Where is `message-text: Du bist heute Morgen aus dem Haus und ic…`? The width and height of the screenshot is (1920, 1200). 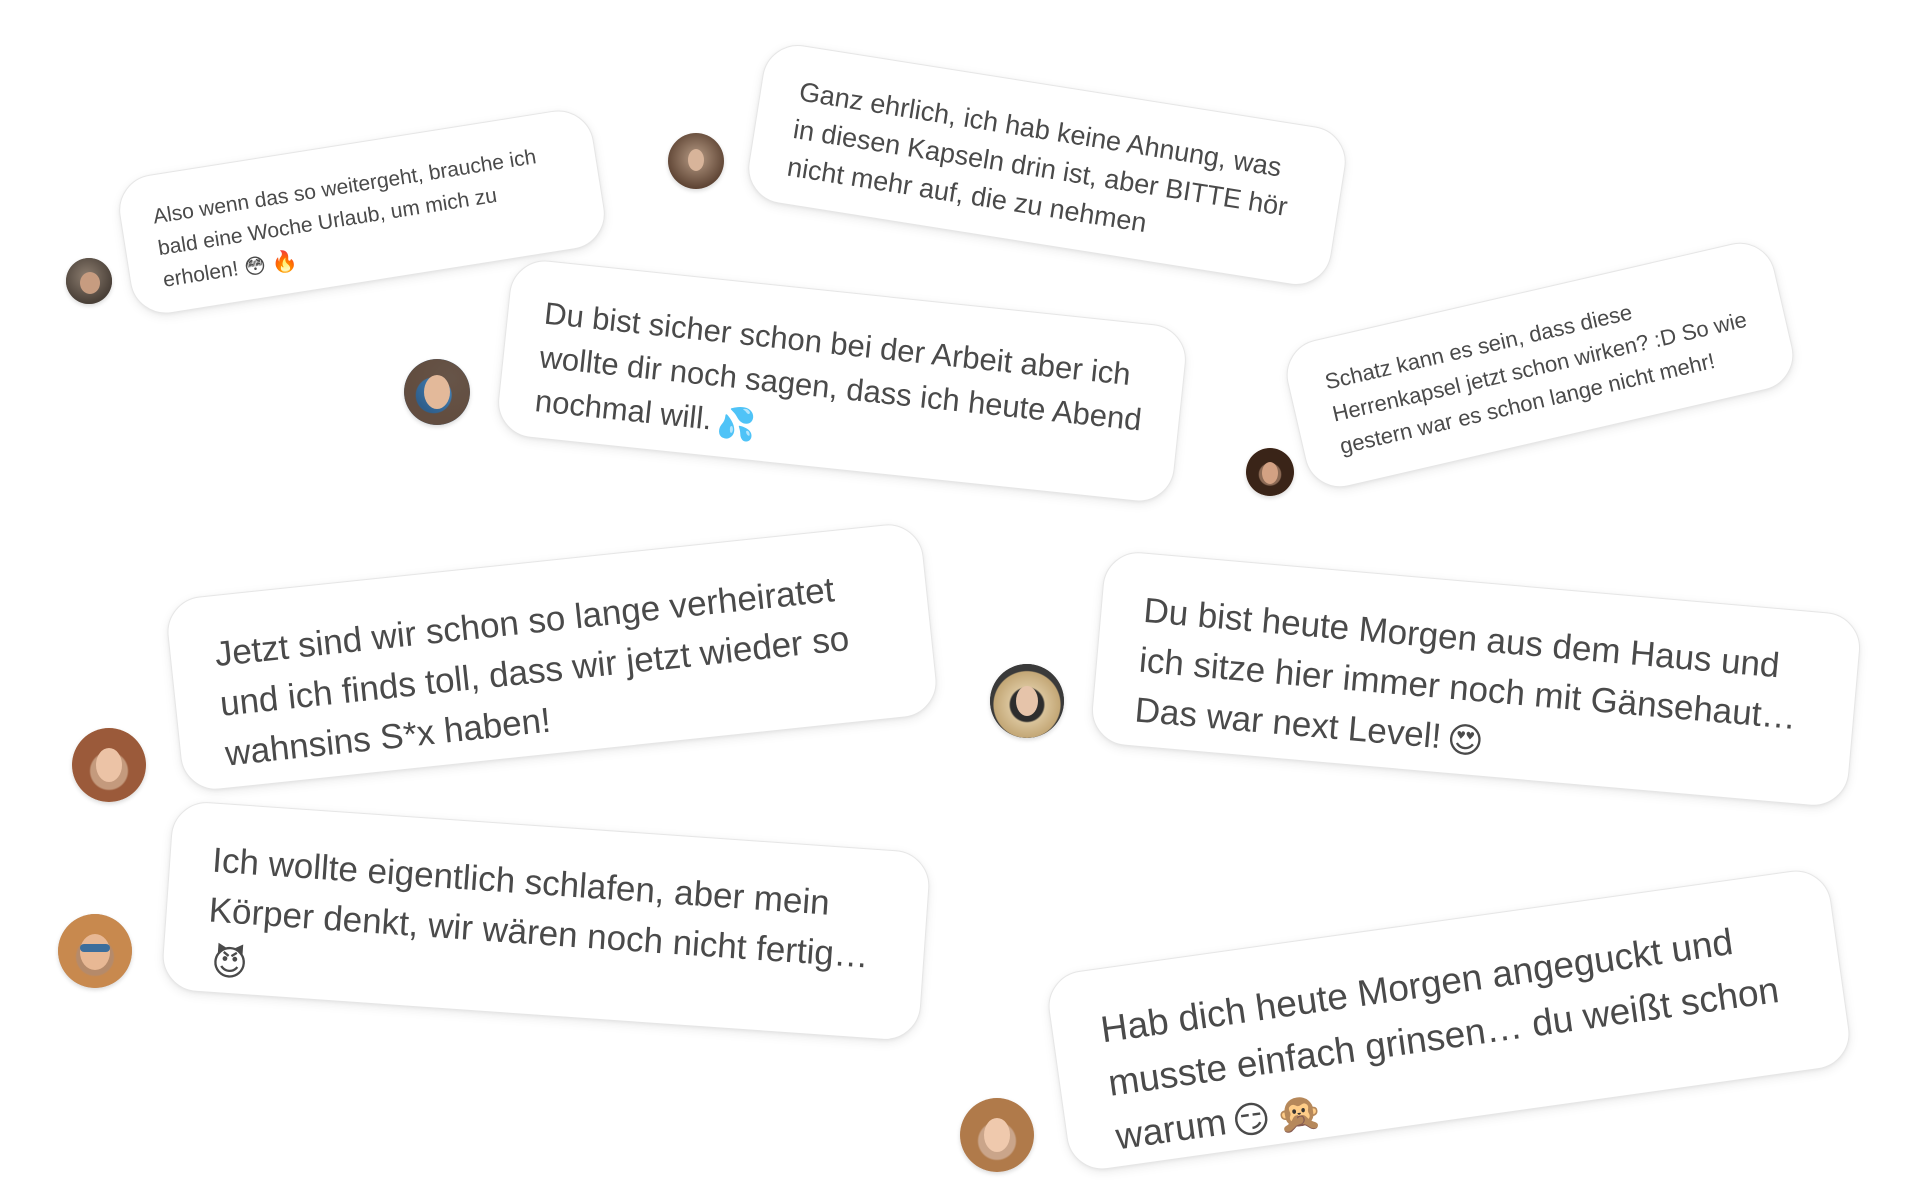
message-text: Du bist heute Morgen aus dem Haus und ic… is located at coordinates (1475, 691).